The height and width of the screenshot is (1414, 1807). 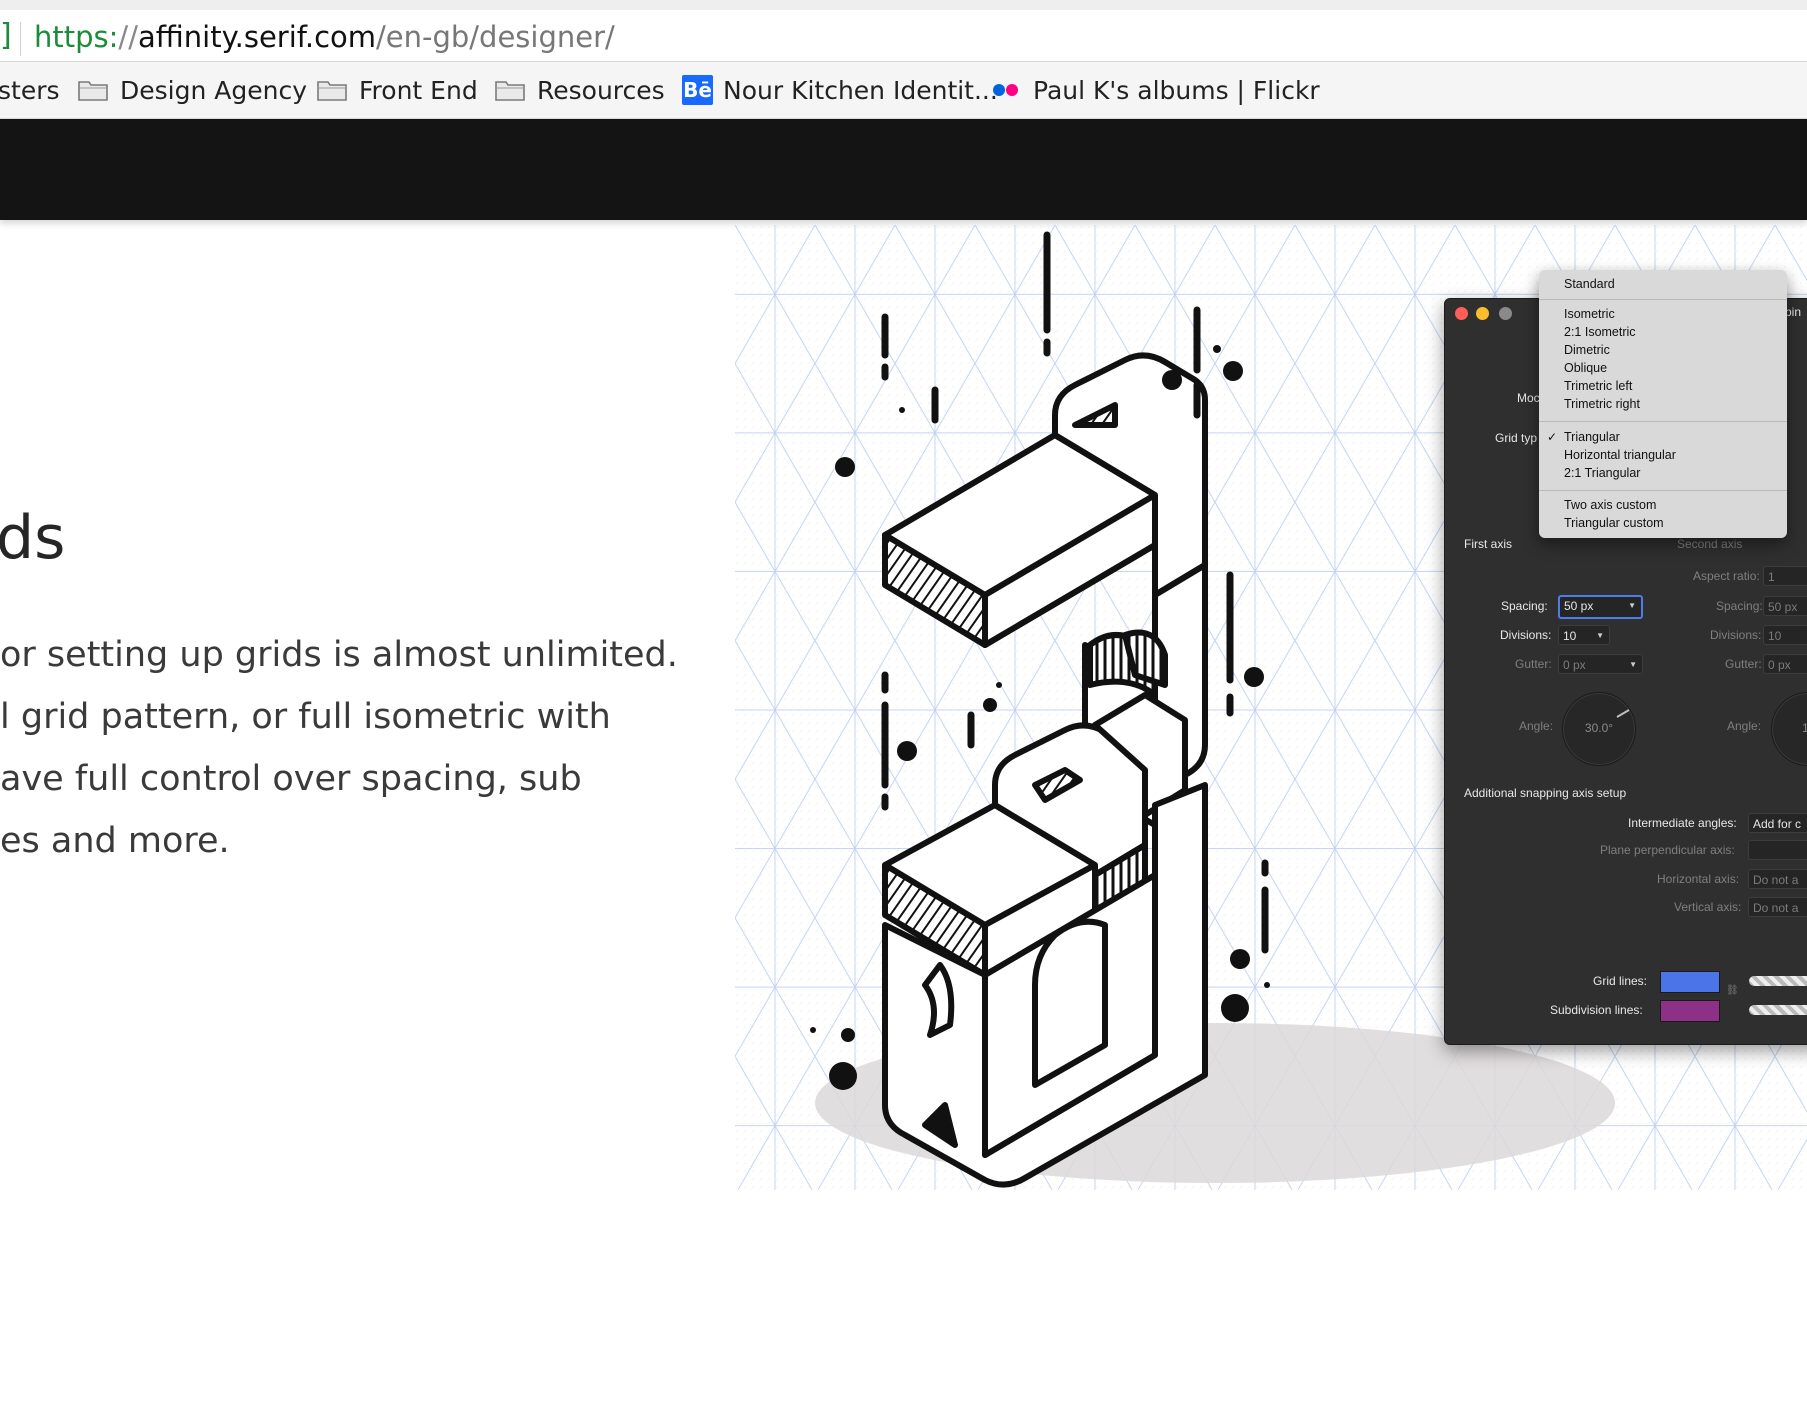 What do you see at coordinates (697, 90) in the screenshot?
I see `behance-icon: Bē` at bounding box center [697, 90].